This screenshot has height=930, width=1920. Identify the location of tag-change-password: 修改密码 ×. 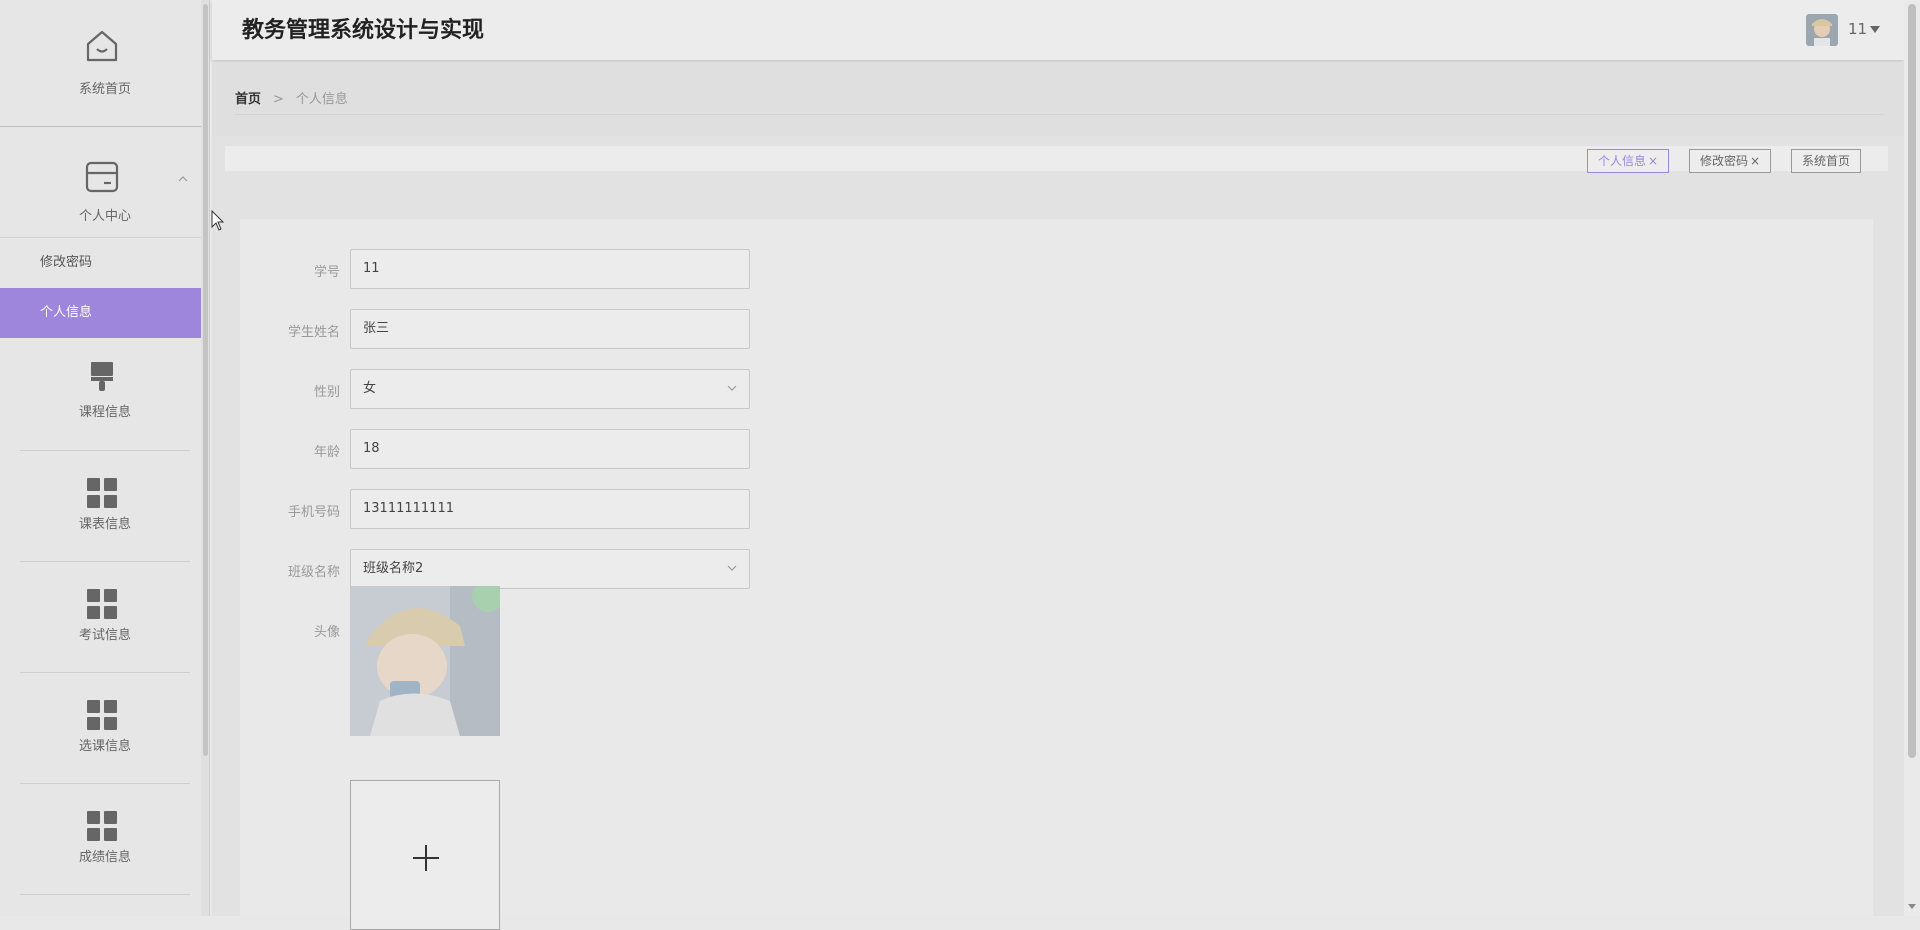
(1730, 161).